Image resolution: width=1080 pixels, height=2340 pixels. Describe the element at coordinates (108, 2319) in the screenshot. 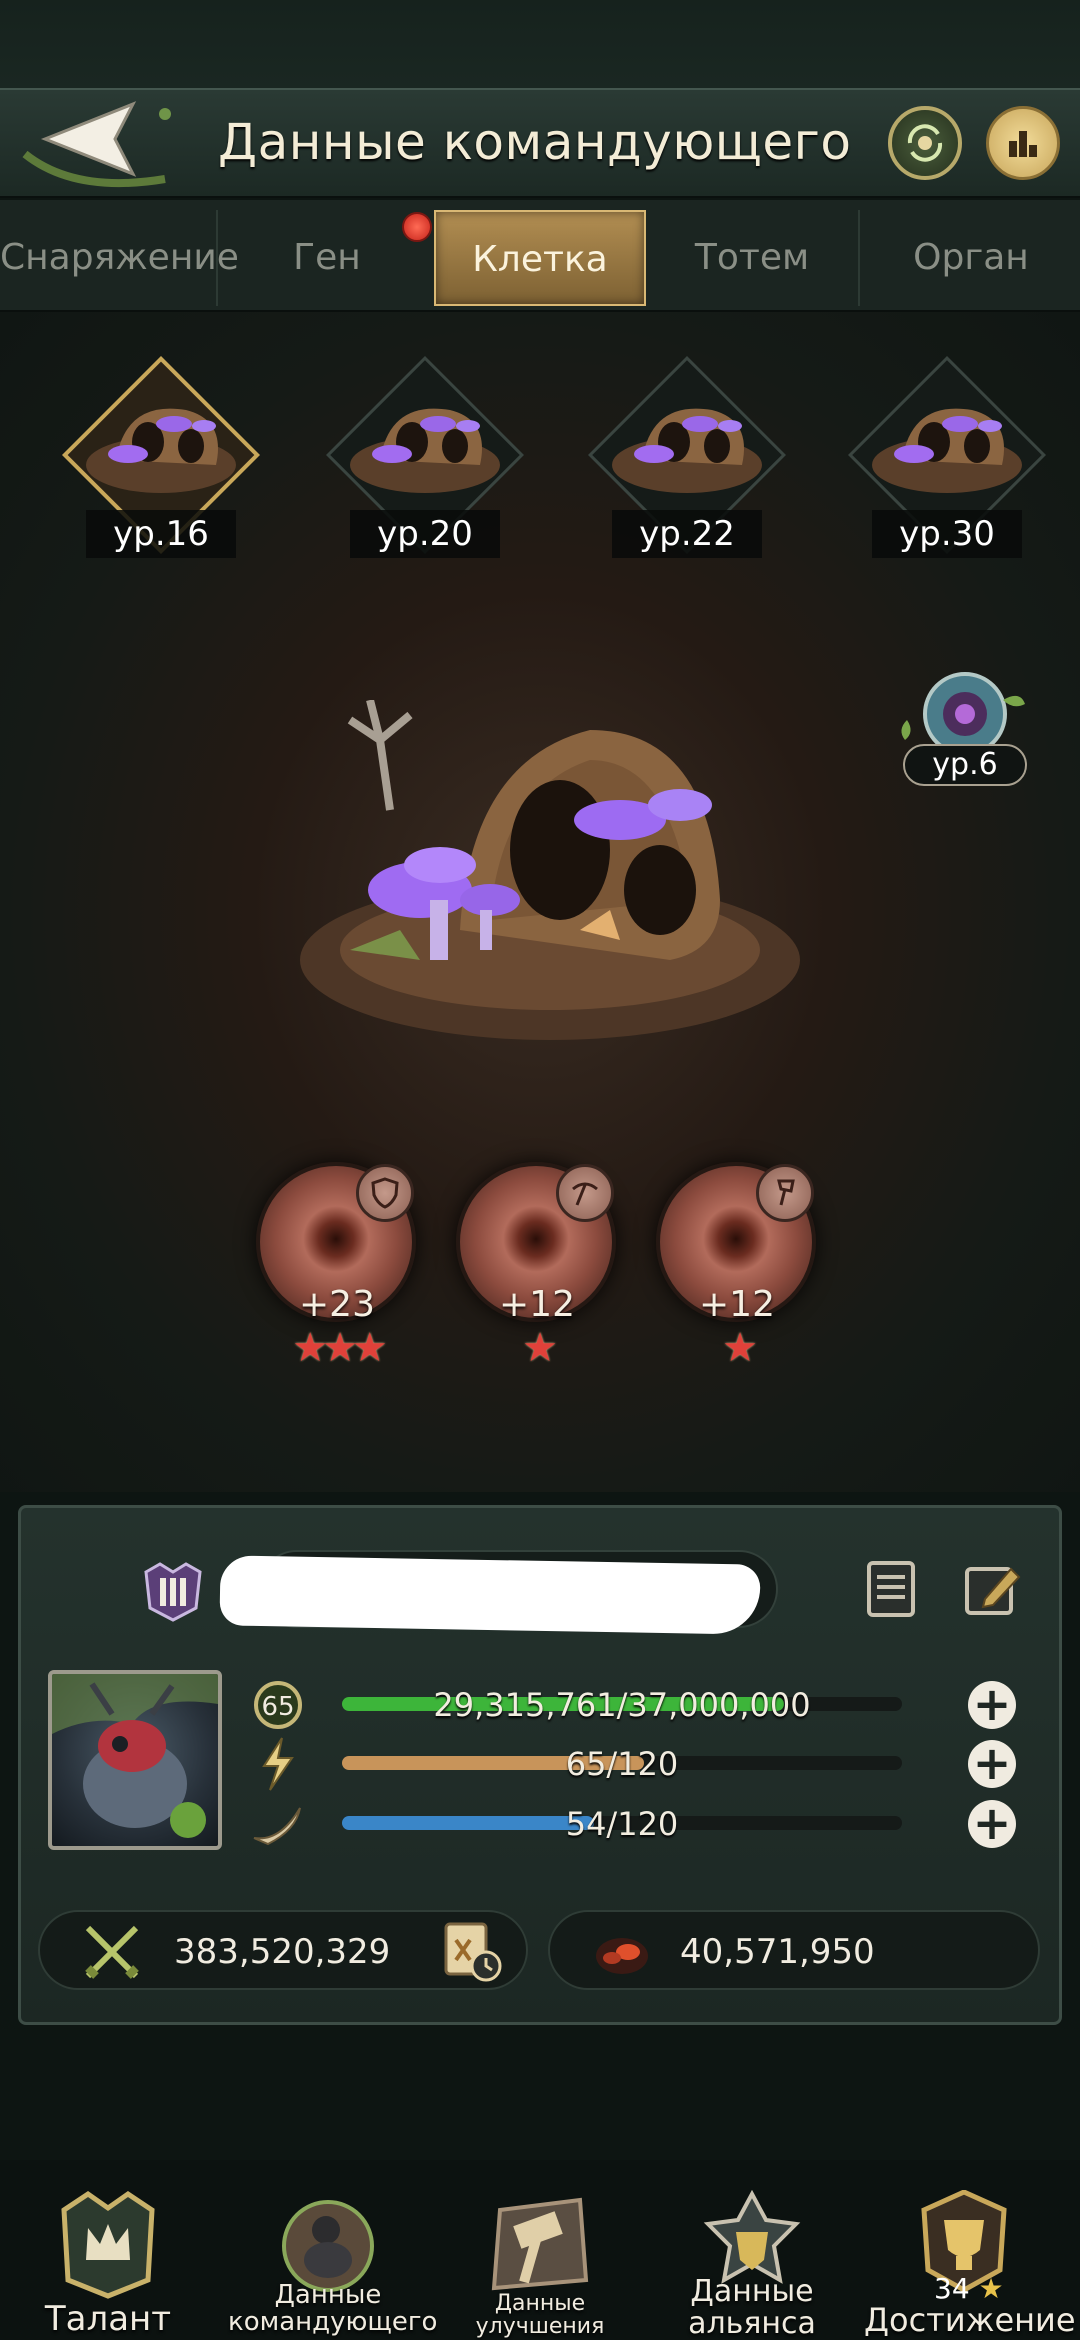

I see `nav-label: Талант` at that location.